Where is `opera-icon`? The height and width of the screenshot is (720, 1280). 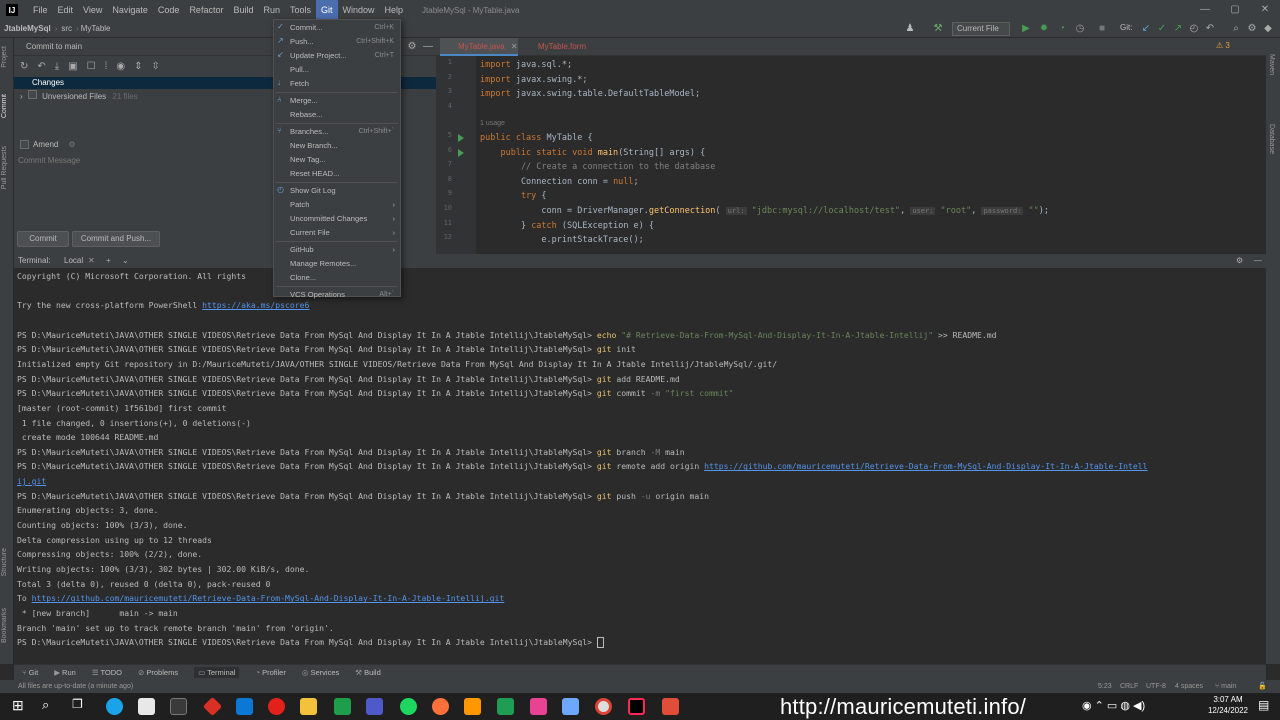 opera-icon is located at coordinates (276, 706).